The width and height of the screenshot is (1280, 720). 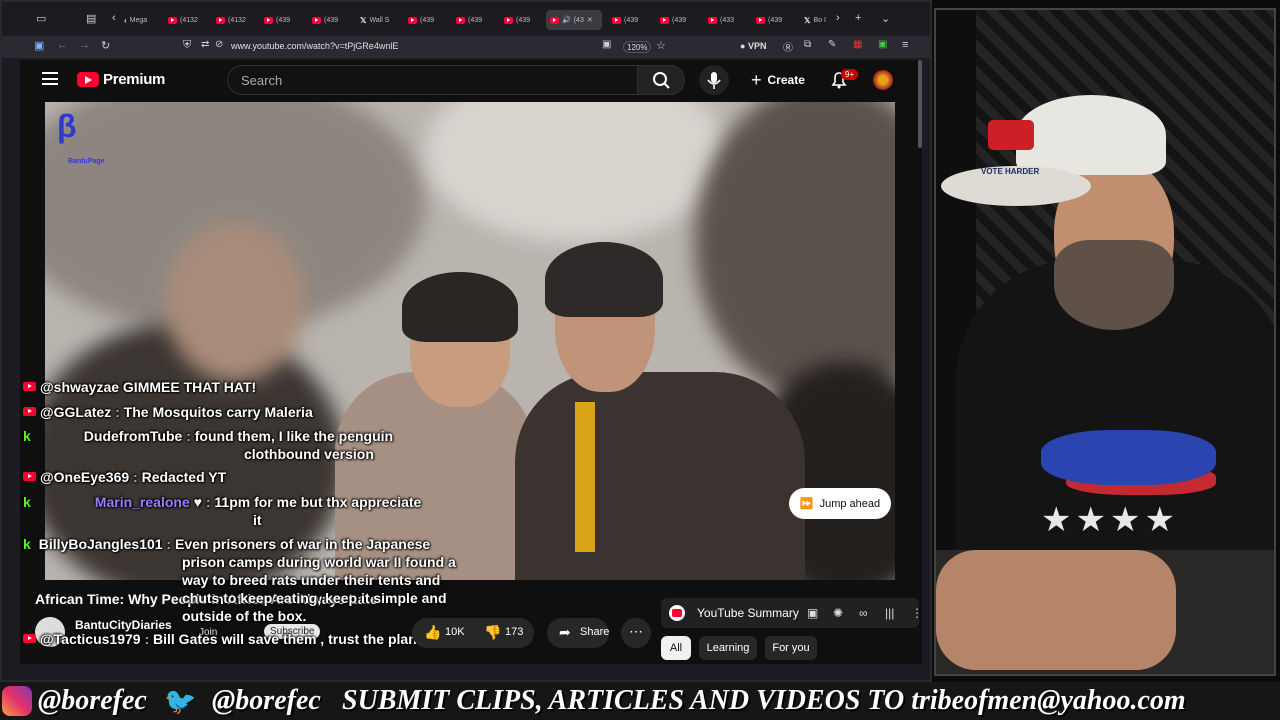 What do you see at coordinates (889, 613) in the screenshot?
I see `audio-wave-icon: |||` at bounding box center [889, 613].